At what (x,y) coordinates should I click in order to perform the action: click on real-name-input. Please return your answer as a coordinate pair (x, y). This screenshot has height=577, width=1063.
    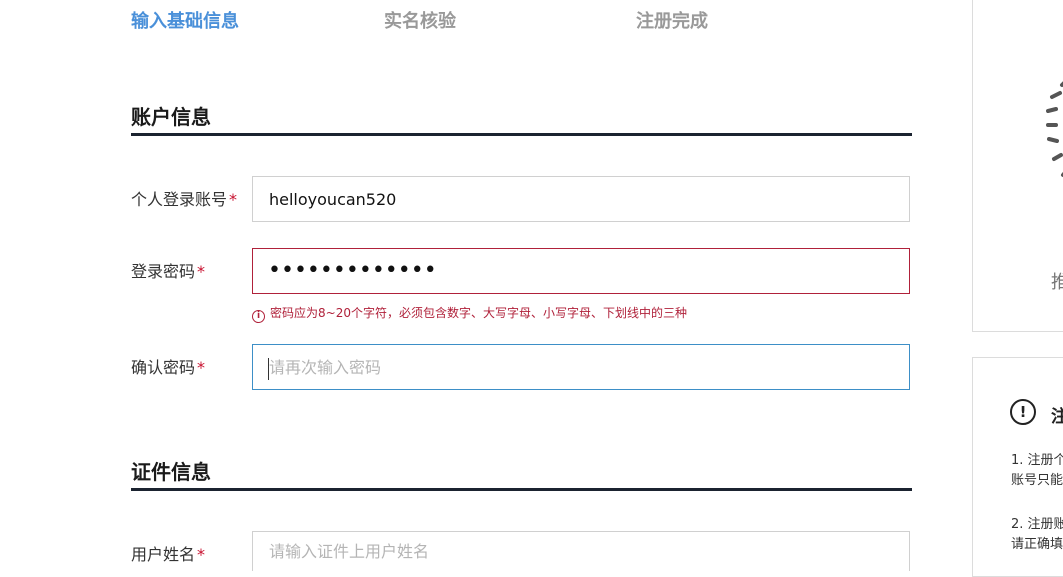
    Looking at the image, I should click on (581, 551).